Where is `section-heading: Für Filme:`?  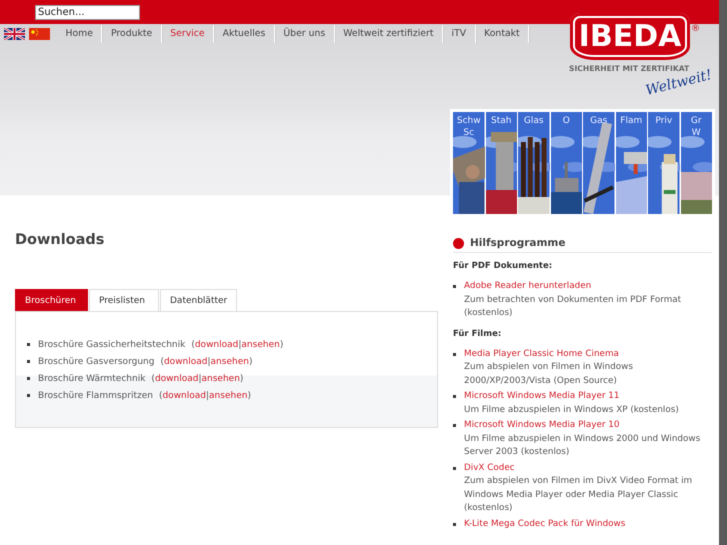
section-heading: Für Filme: is located at coordinates (477, 333).